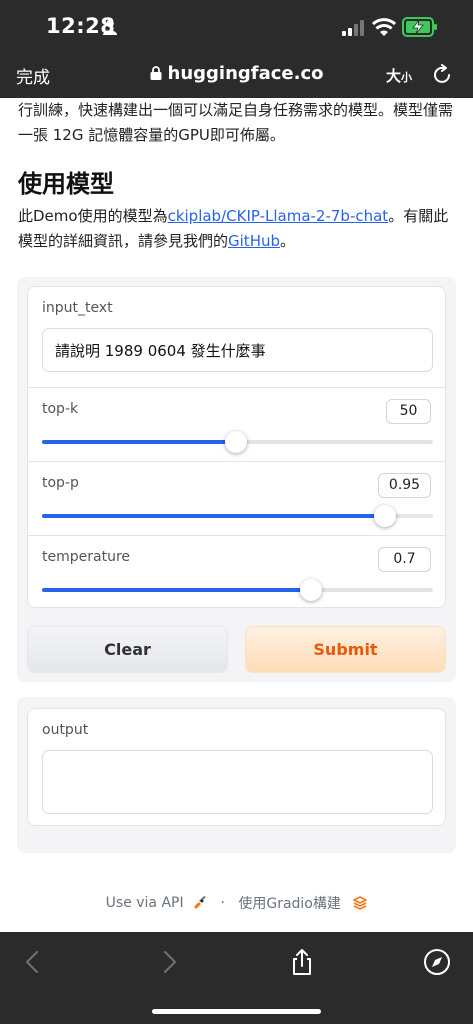 Image resolution: width=473 pixels, height=1024 pixels. Describe the element at coordinates (302, 962) in the screenshot. I see `share-icon` at that location.